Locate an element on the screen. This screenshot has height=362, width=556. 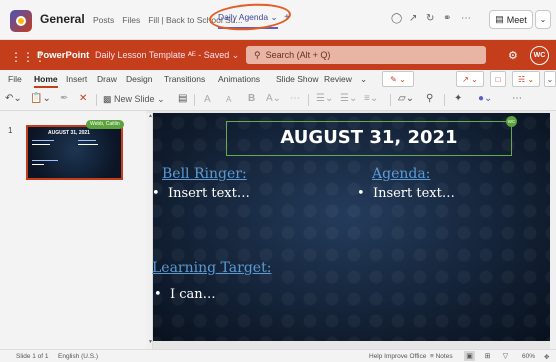
new-slide-icon: ▩ is located at coordinates (107, 99).